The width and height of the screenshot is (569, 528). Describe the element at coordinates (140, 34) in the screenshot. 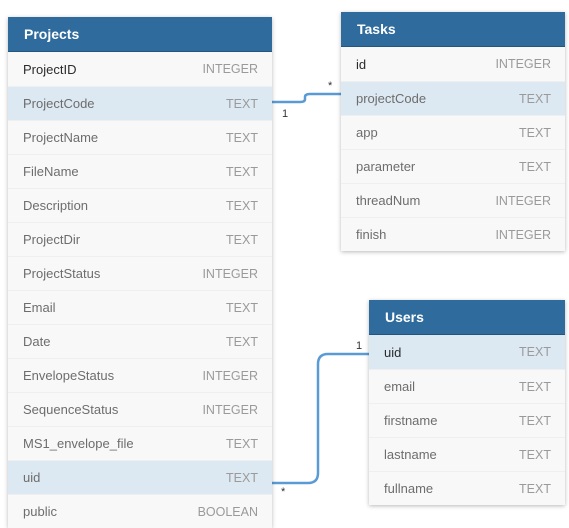

I see `projects-table-title: Projects` at that location.